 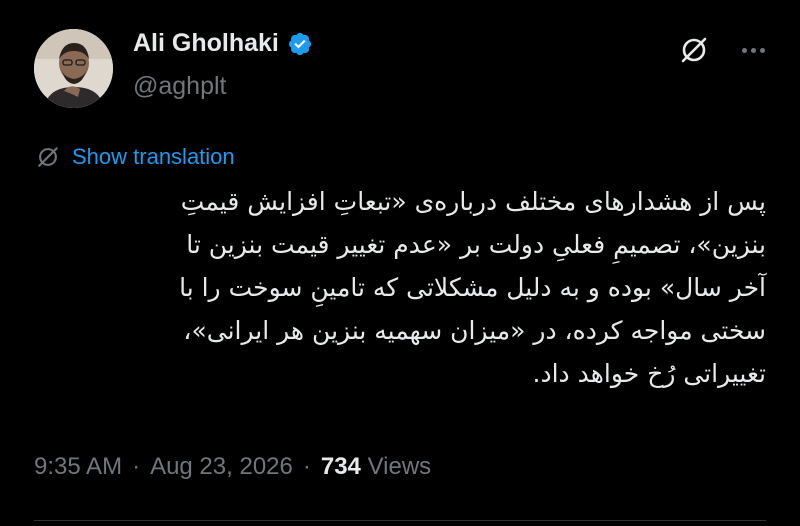 I want to click on profile-photo, so click(x=73, y=68).